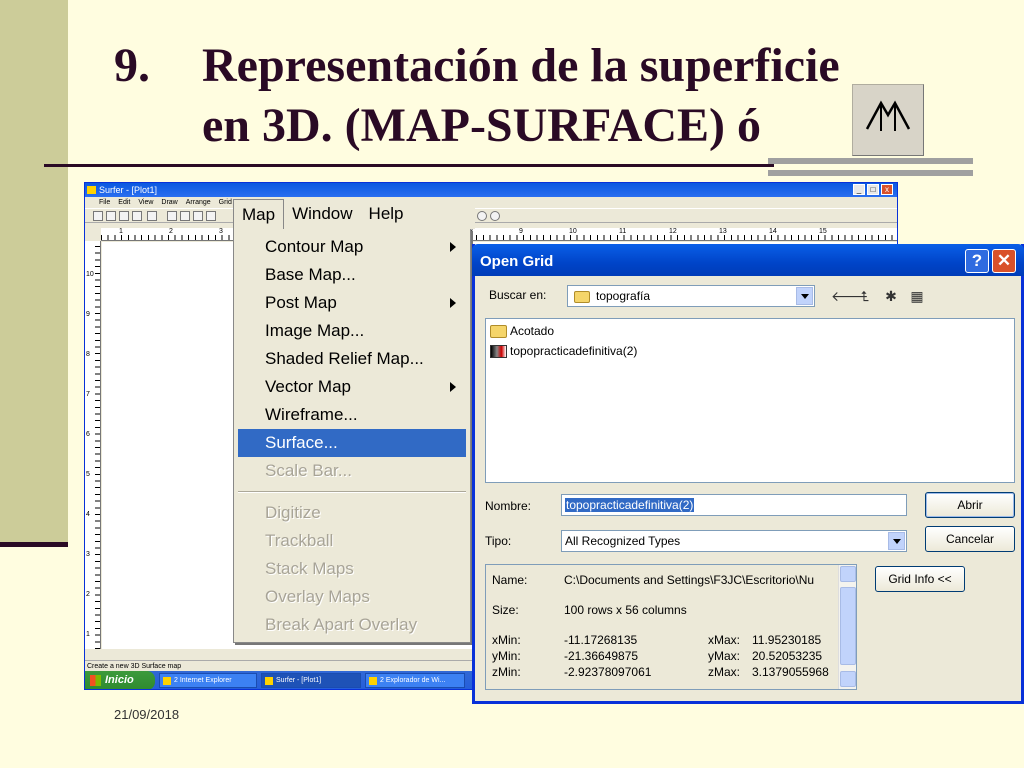 Image resolution: width=1024 pixels, height=768 pixels. I want to click on title-underline-gray-bottom, so click(870, 173).